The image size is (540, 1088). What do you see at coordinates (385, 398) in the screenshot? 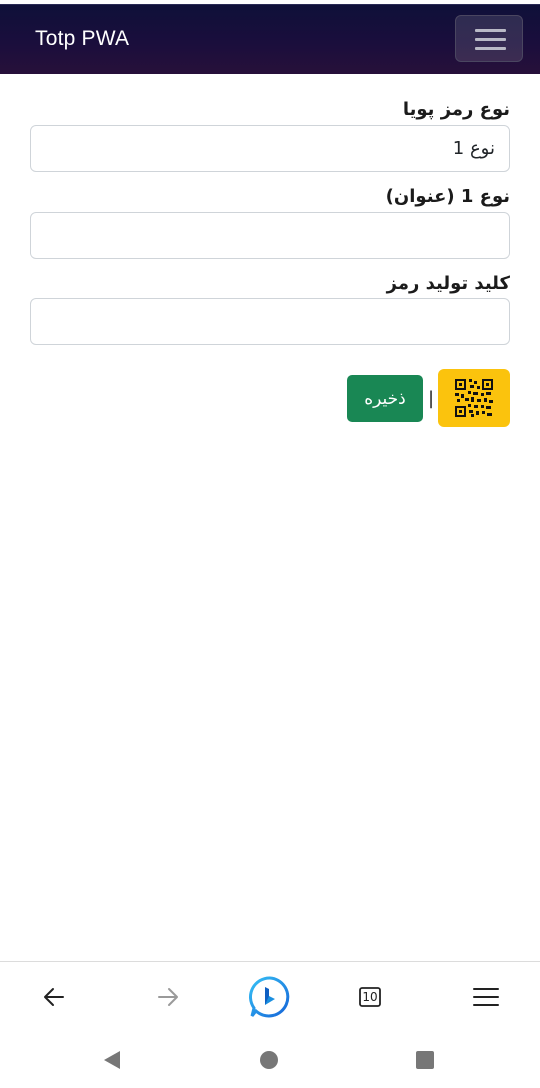
I see `save-button: ذخیره` at bounding box center [385, 398].